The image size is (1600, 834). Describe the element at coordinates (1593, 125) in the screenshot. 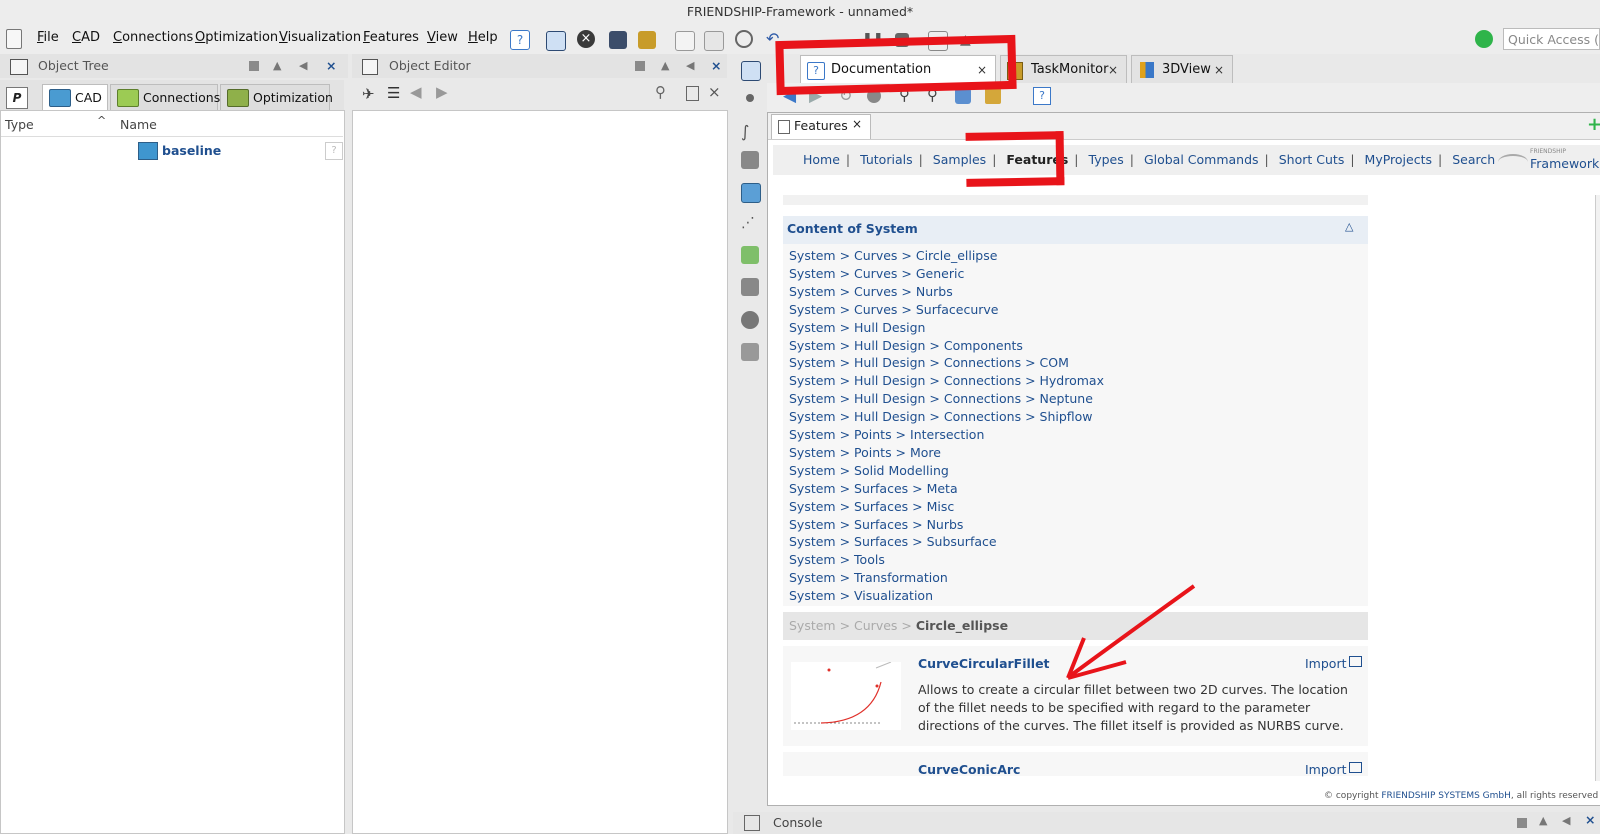

I see `add-icon: +` at that location.